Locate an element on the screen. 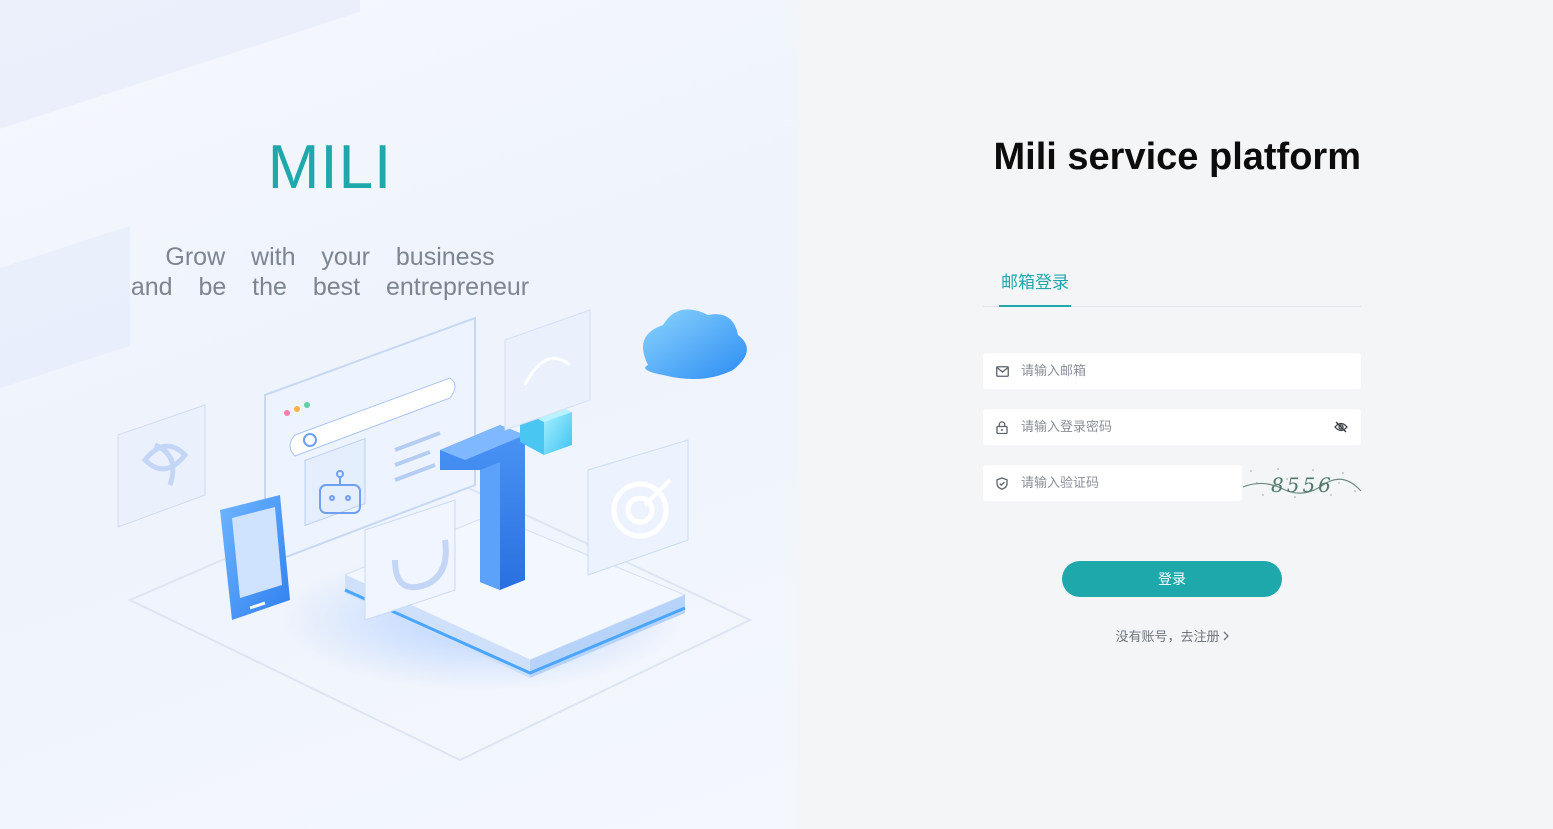  captcha-input is located at coordinates (1131, 483).